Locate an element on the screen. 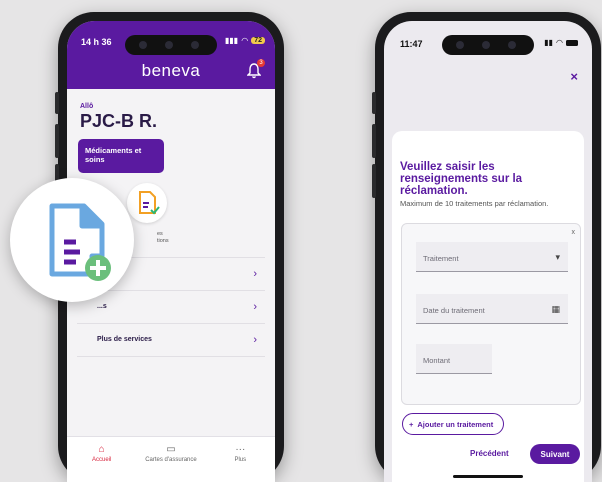 This screenshot has height=482, width=602. tab-home: ⌂ Accueil is located at coordinates (102, 453).